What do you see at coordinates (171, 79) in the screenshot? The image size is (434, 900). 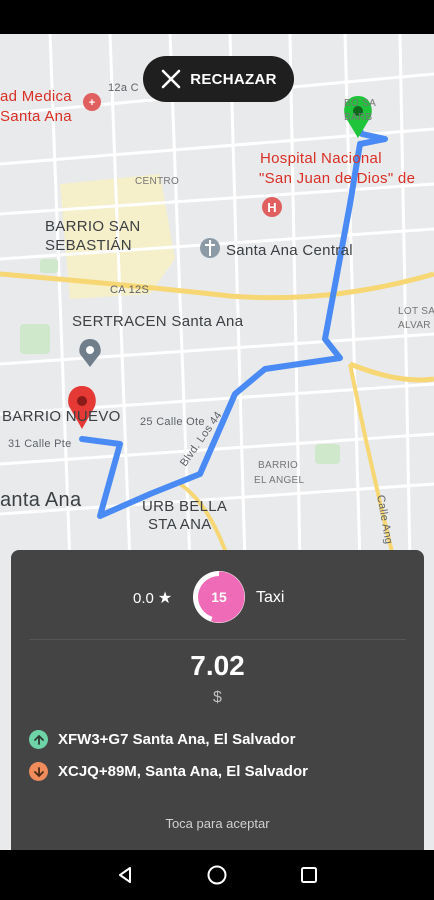 I see `close-icon` at bounding box center [171, 79].